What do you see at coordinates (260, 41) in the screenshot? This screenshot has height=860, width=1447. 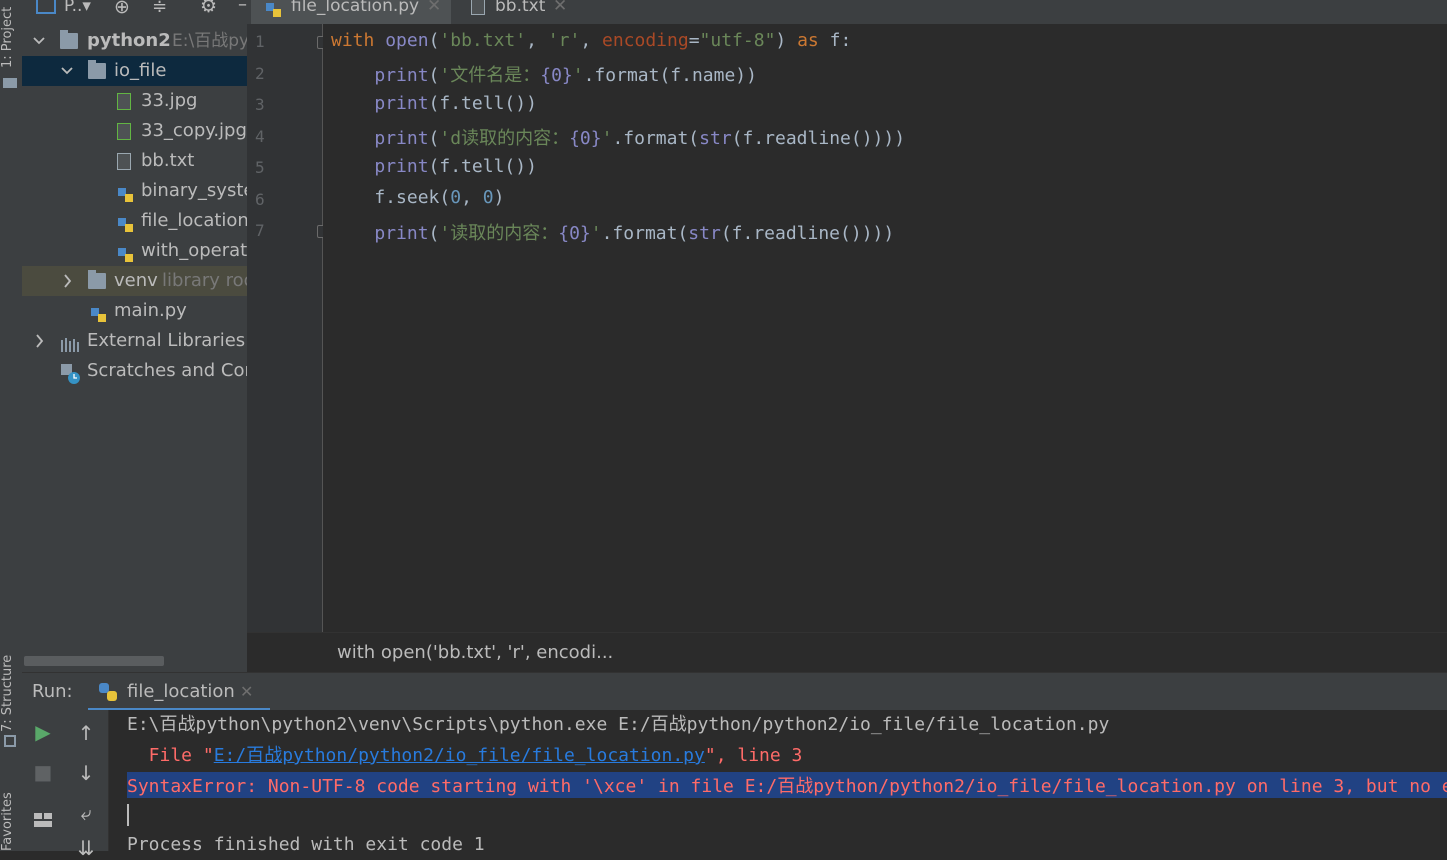 I see `line-number: 1` at bounding box center [260, 41].